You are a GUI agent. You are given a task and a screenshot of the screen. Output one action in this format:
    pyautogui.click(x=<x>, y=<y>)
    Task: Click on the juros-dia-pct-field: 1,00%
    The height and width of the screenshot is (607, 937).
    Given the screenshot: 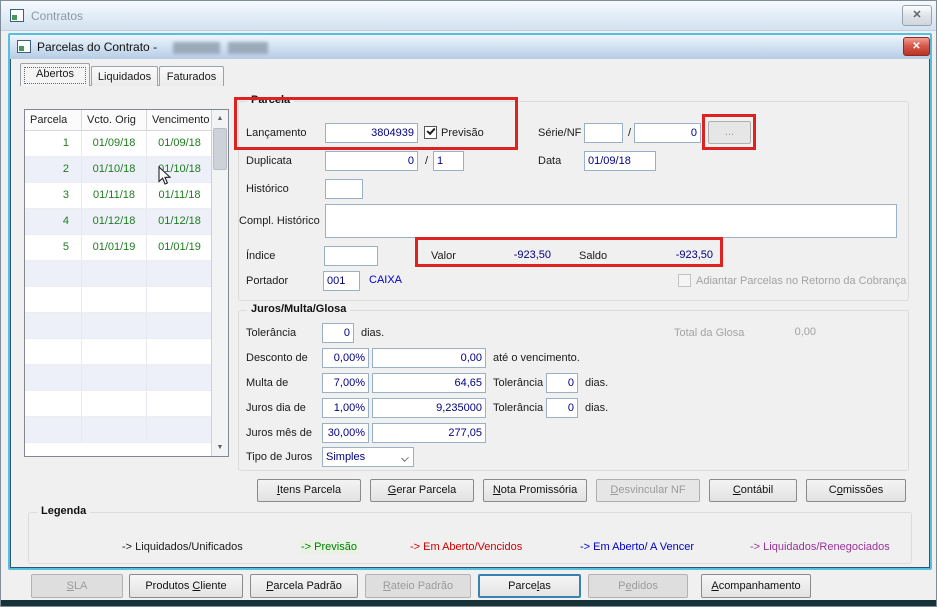 What is the action you would take?
    pyautogui.click(x=345, y=408)
    